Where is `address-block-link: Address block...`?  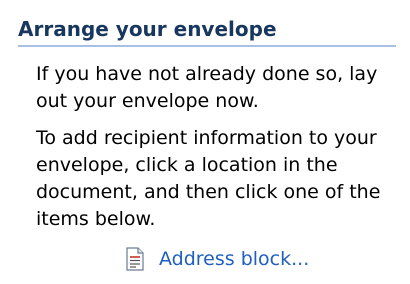
address-block-link: Address block... is located at coordinates (209, 259).